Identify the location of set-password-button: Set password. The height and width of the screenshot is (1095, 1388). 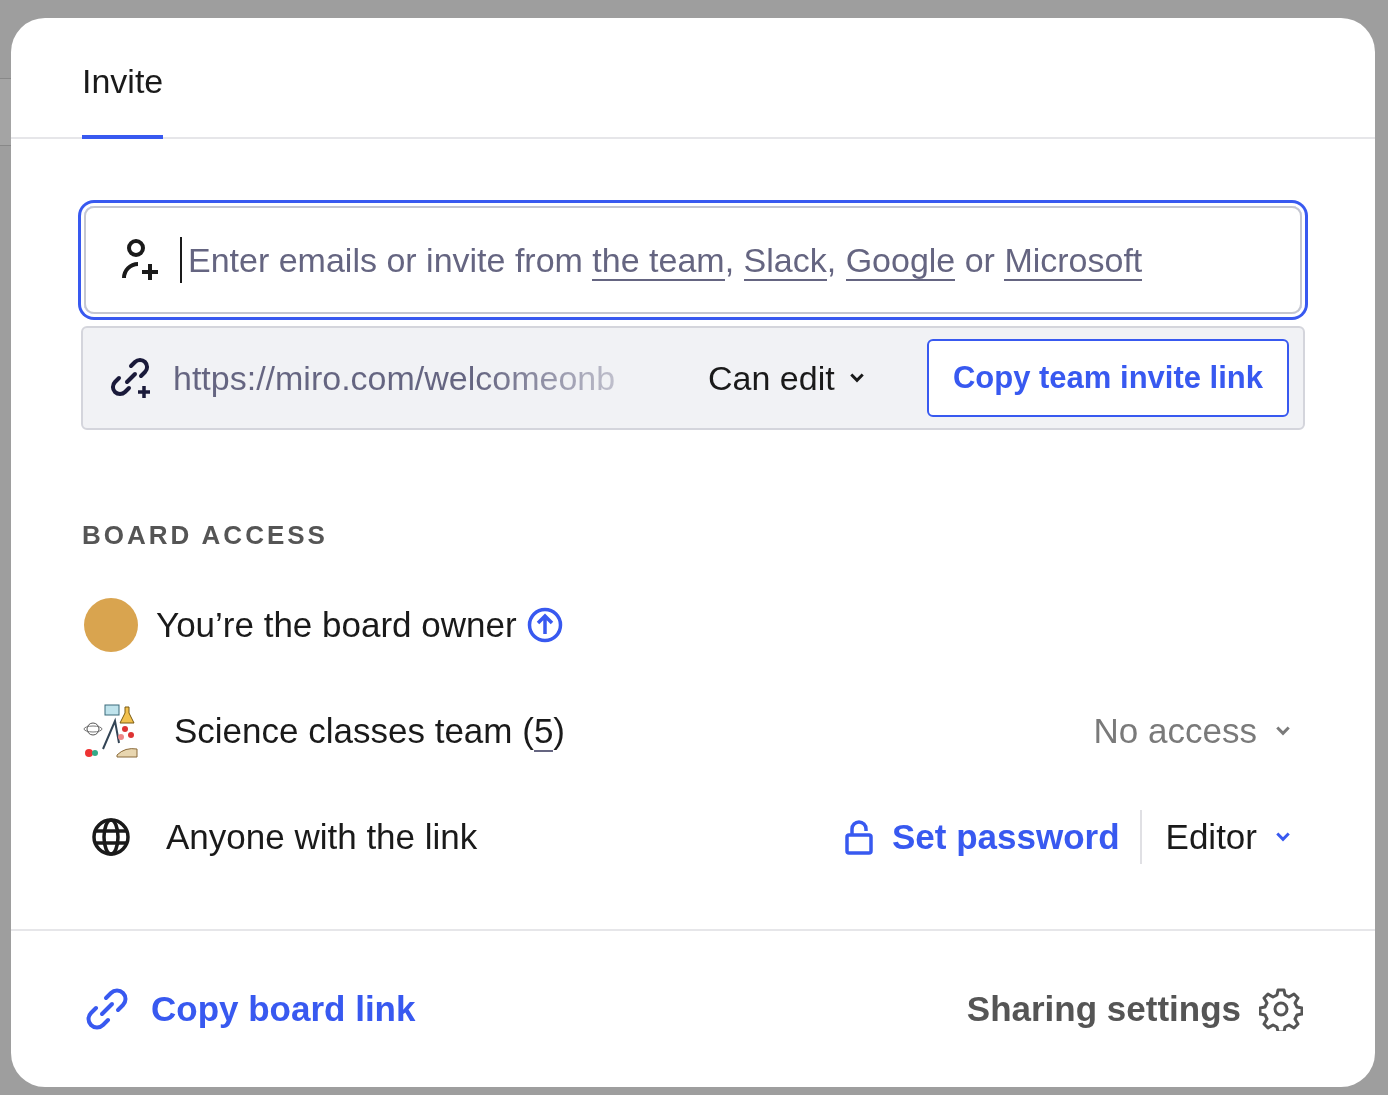
(982, 837).